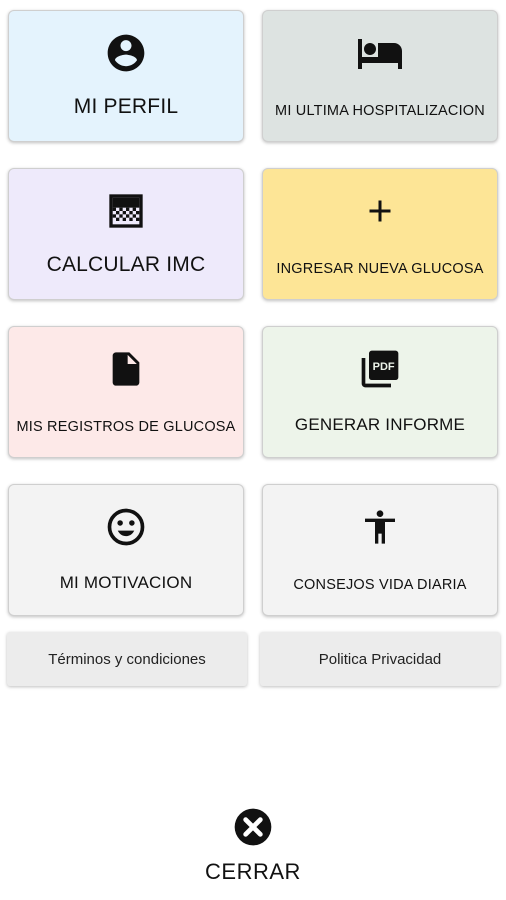 The width and height of the screenshot is (506, 900). Describe the element at coordinates (126, 106) in the screenshot. I see `profile-label: MI PERFIL` at that location.